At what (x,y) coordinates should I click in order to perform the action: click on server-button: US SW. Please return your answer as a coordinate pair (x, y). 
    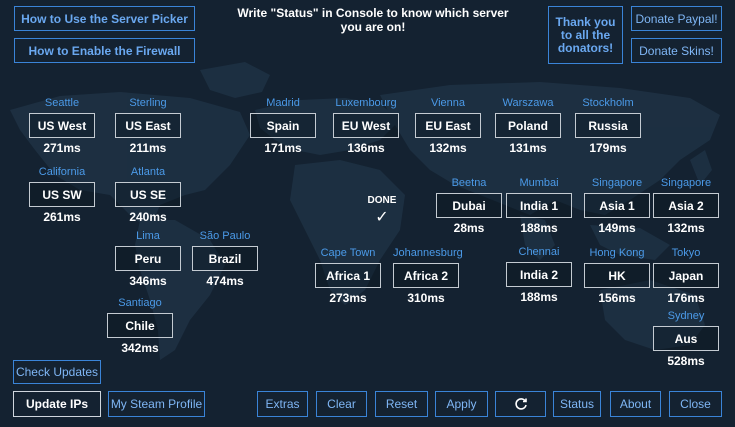
    Looking at the image, I should click on (62, 194).